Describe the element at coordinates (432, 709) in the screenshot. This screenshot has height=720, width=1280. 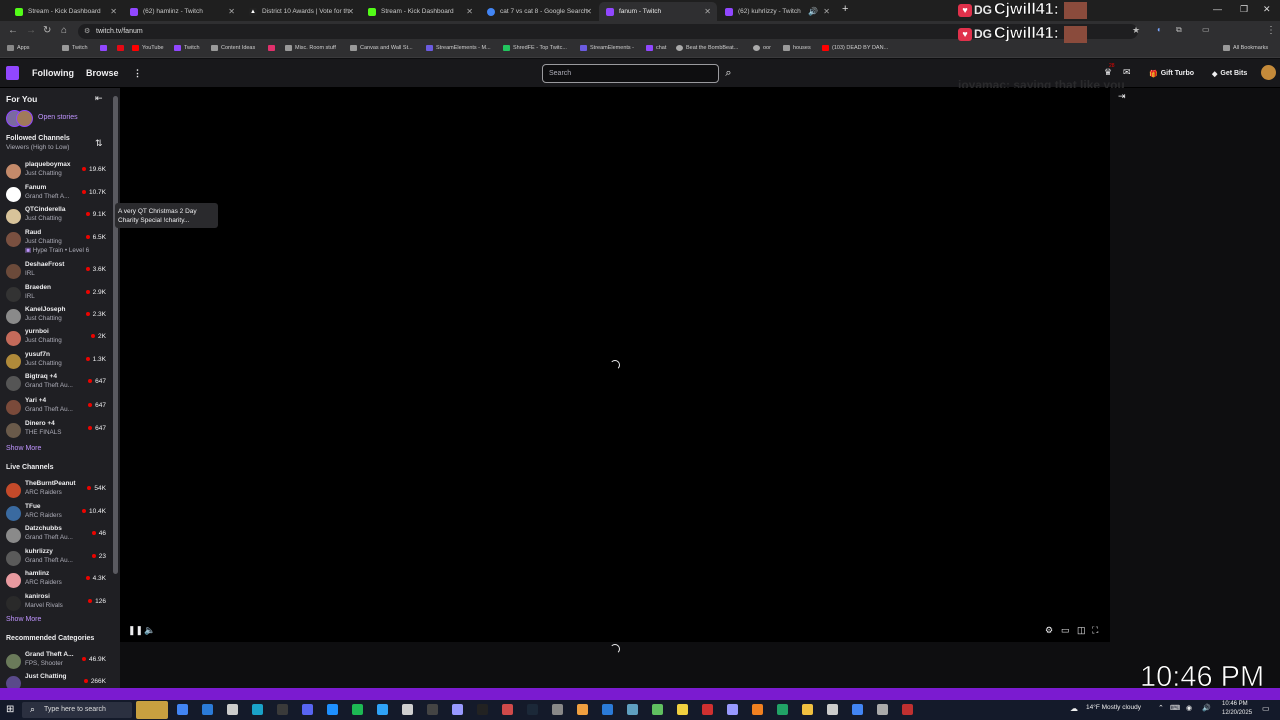
I see `obs-icon` at that location.